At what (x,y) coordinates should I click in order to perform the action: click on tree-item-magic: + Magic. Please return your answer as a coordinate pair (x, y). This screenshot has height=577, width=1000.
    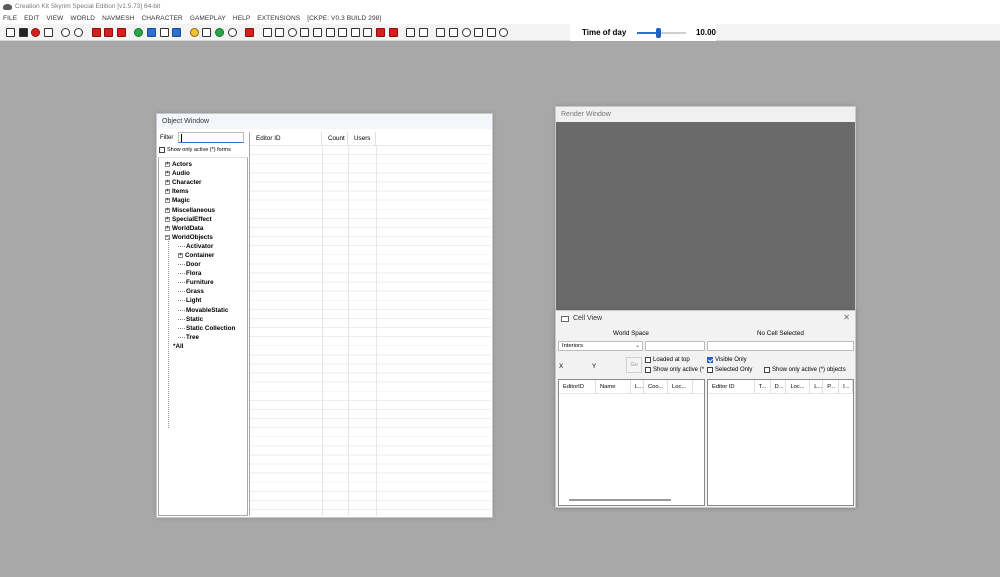
    Looking at the image, I should click on (203, 200).